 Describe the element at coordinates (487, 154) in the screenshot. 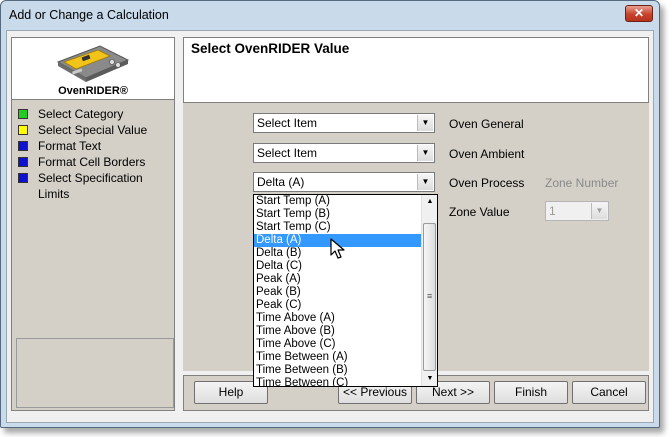

I see `oven-ambient-label: Oven Ambient` at that location.